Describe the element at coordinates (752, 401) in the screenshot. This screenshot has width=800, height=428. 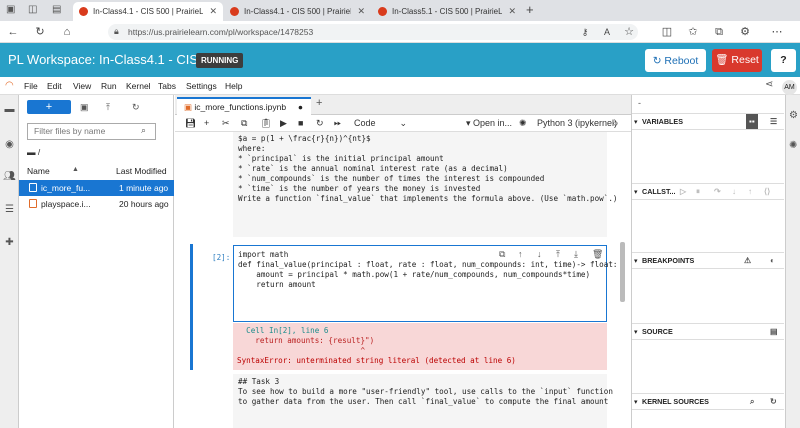
I see `search-icon: ⌕` at that location.